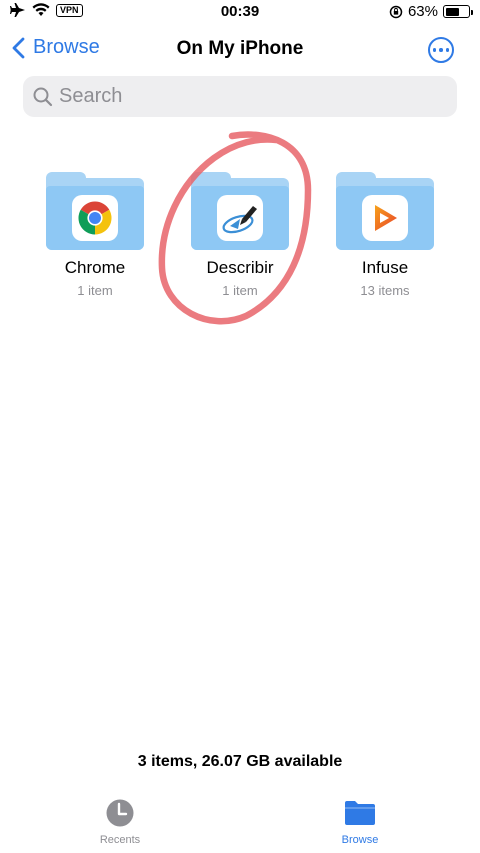 The image size is (480, 853). Describe the element at coordinates (441, 50) in the screenshot. I see `more-options-button` at that location.